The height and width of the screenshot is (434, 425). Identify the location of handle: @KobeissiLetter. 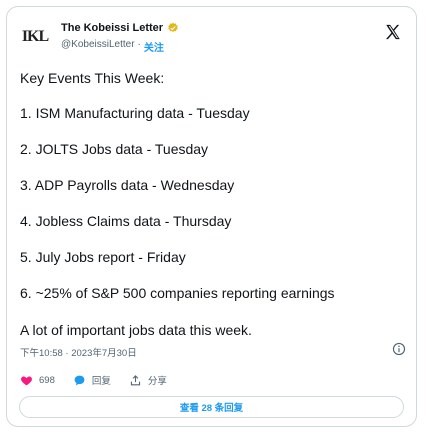
(98, 46).